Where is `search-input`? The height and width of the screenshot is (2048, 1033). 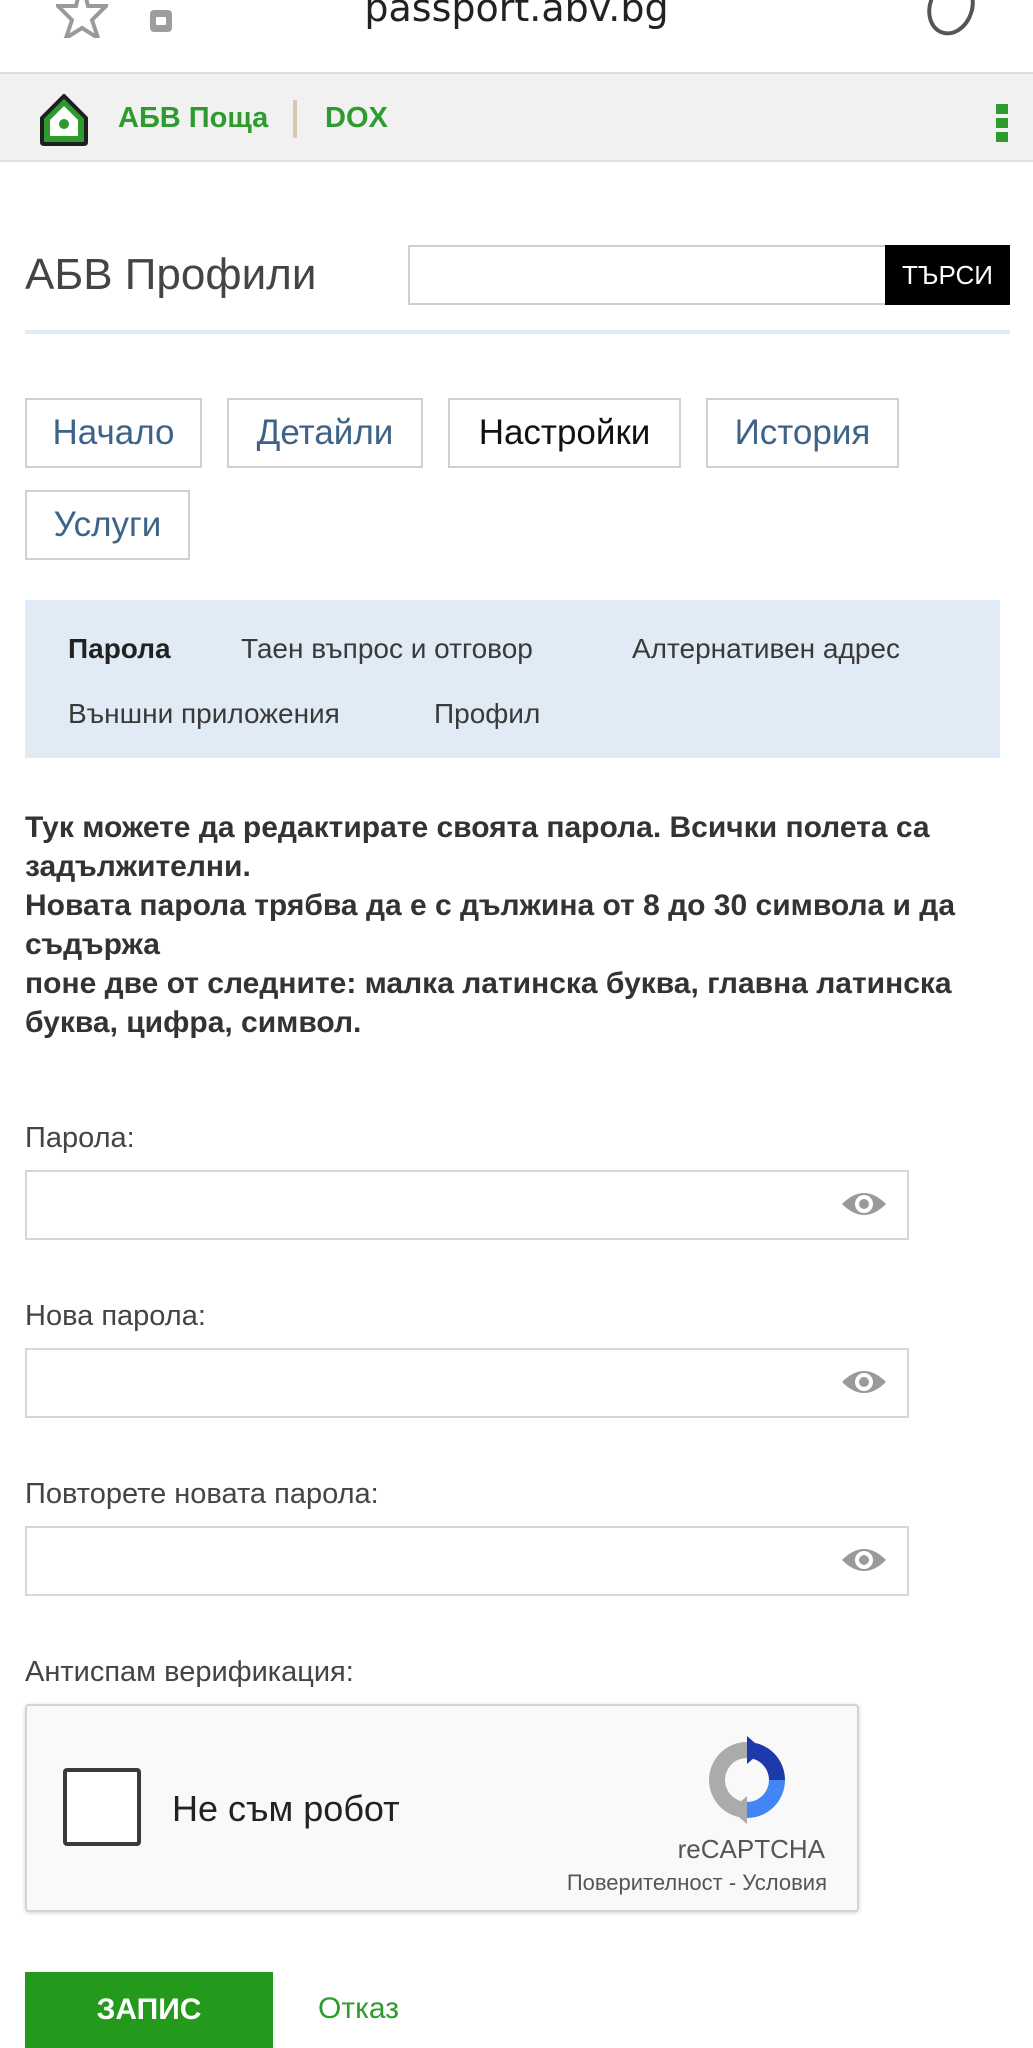
search-input is located at coordinates (648, 275).